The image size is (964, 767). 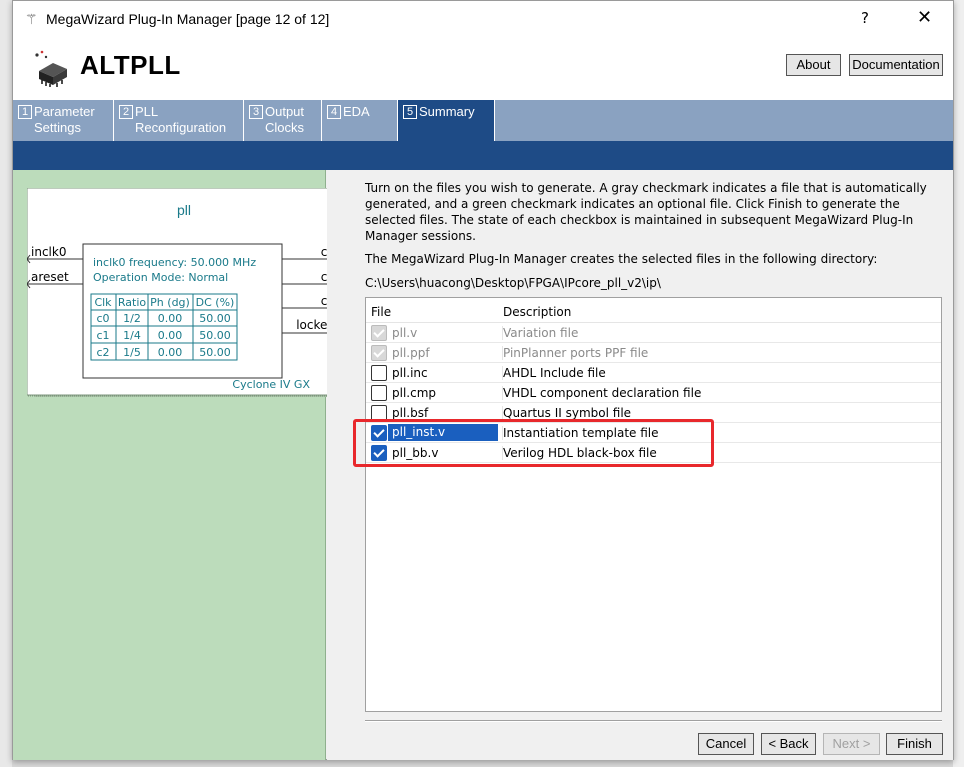 What do you see at coordinates (653, 373) in the screenshot?
I see `file-row-pll-inc: pll.inc AHDL Include file` at bounding box center [653, 373].